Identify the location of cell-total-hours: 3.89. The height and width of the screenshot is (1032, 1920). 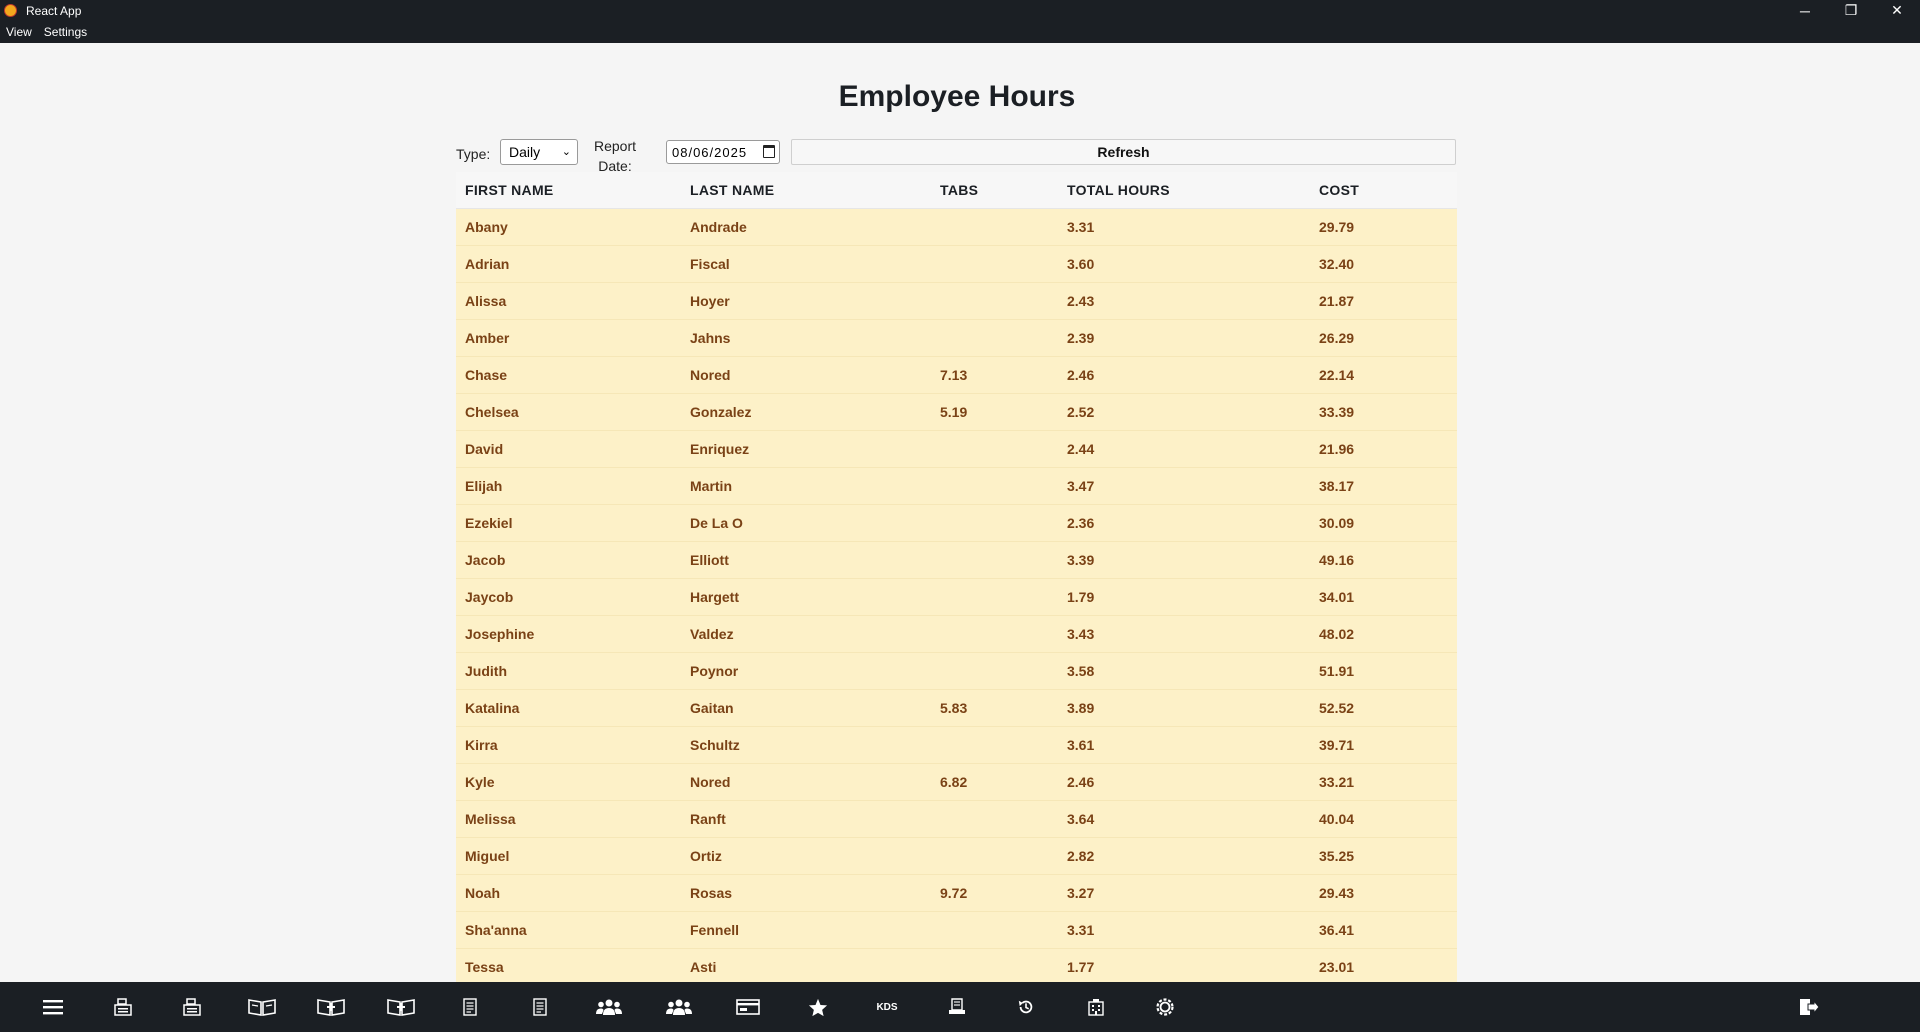
(1184, 708).